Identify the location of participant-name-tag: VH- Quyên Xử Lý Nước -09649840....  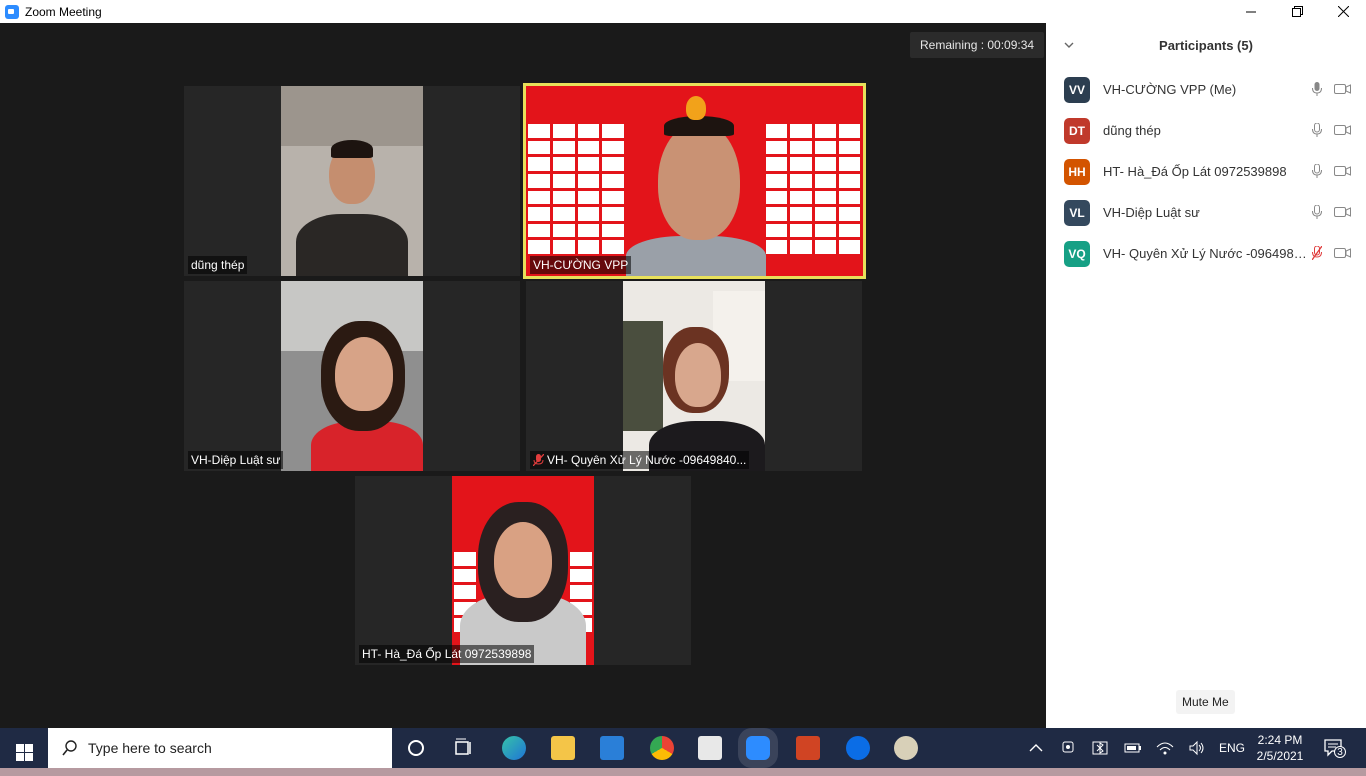
(640, 460).